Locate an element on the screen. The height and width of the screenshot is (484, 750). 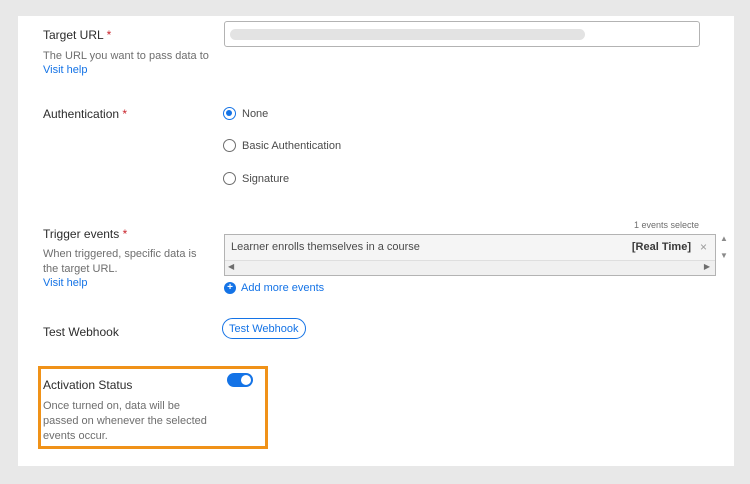
trigger-events-label: Trigger events * is located at coordinates (85, 234).